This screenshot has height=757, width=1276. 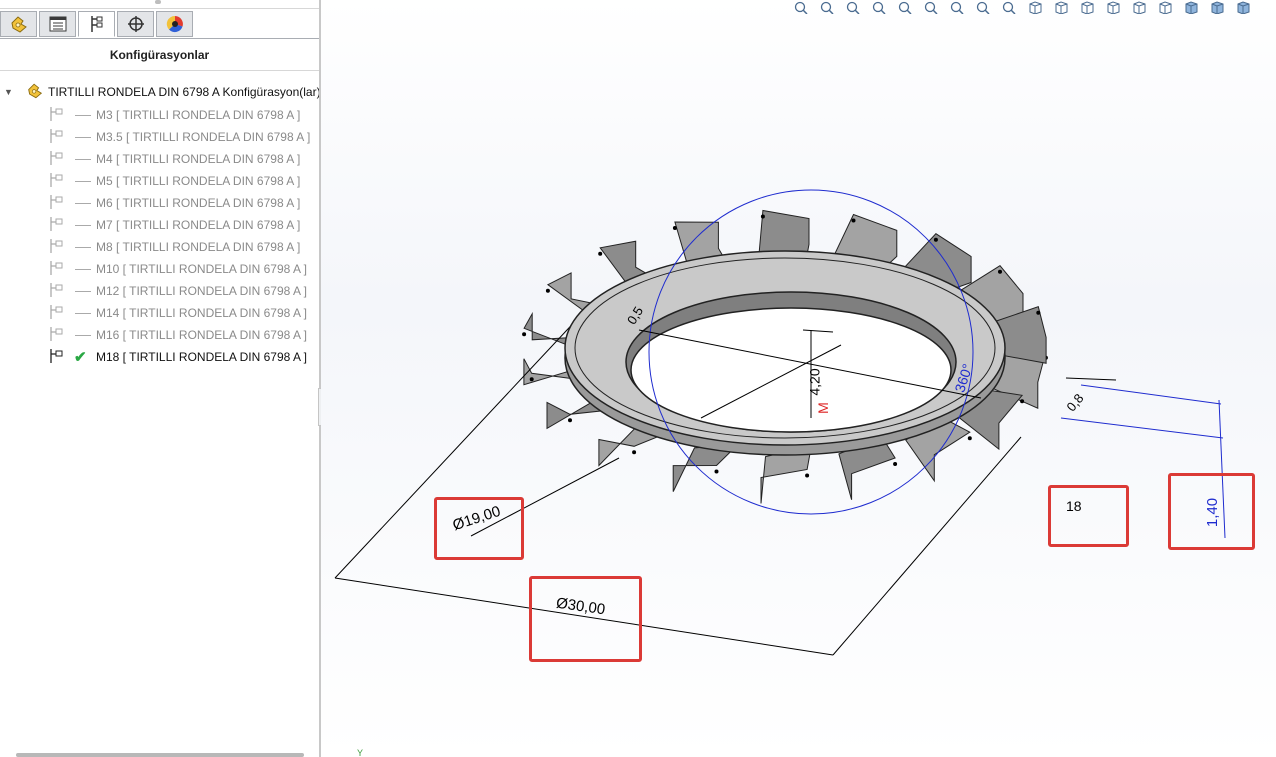 I want to click on center-height-dimension: 4,20, so click(x=815, y=381).